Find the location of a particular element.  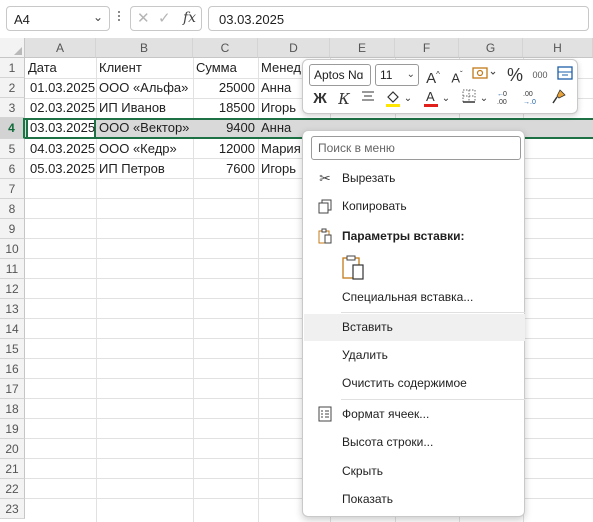

decrease-decimal-icon: .00 →.0 is located at coordinates (532, 99).